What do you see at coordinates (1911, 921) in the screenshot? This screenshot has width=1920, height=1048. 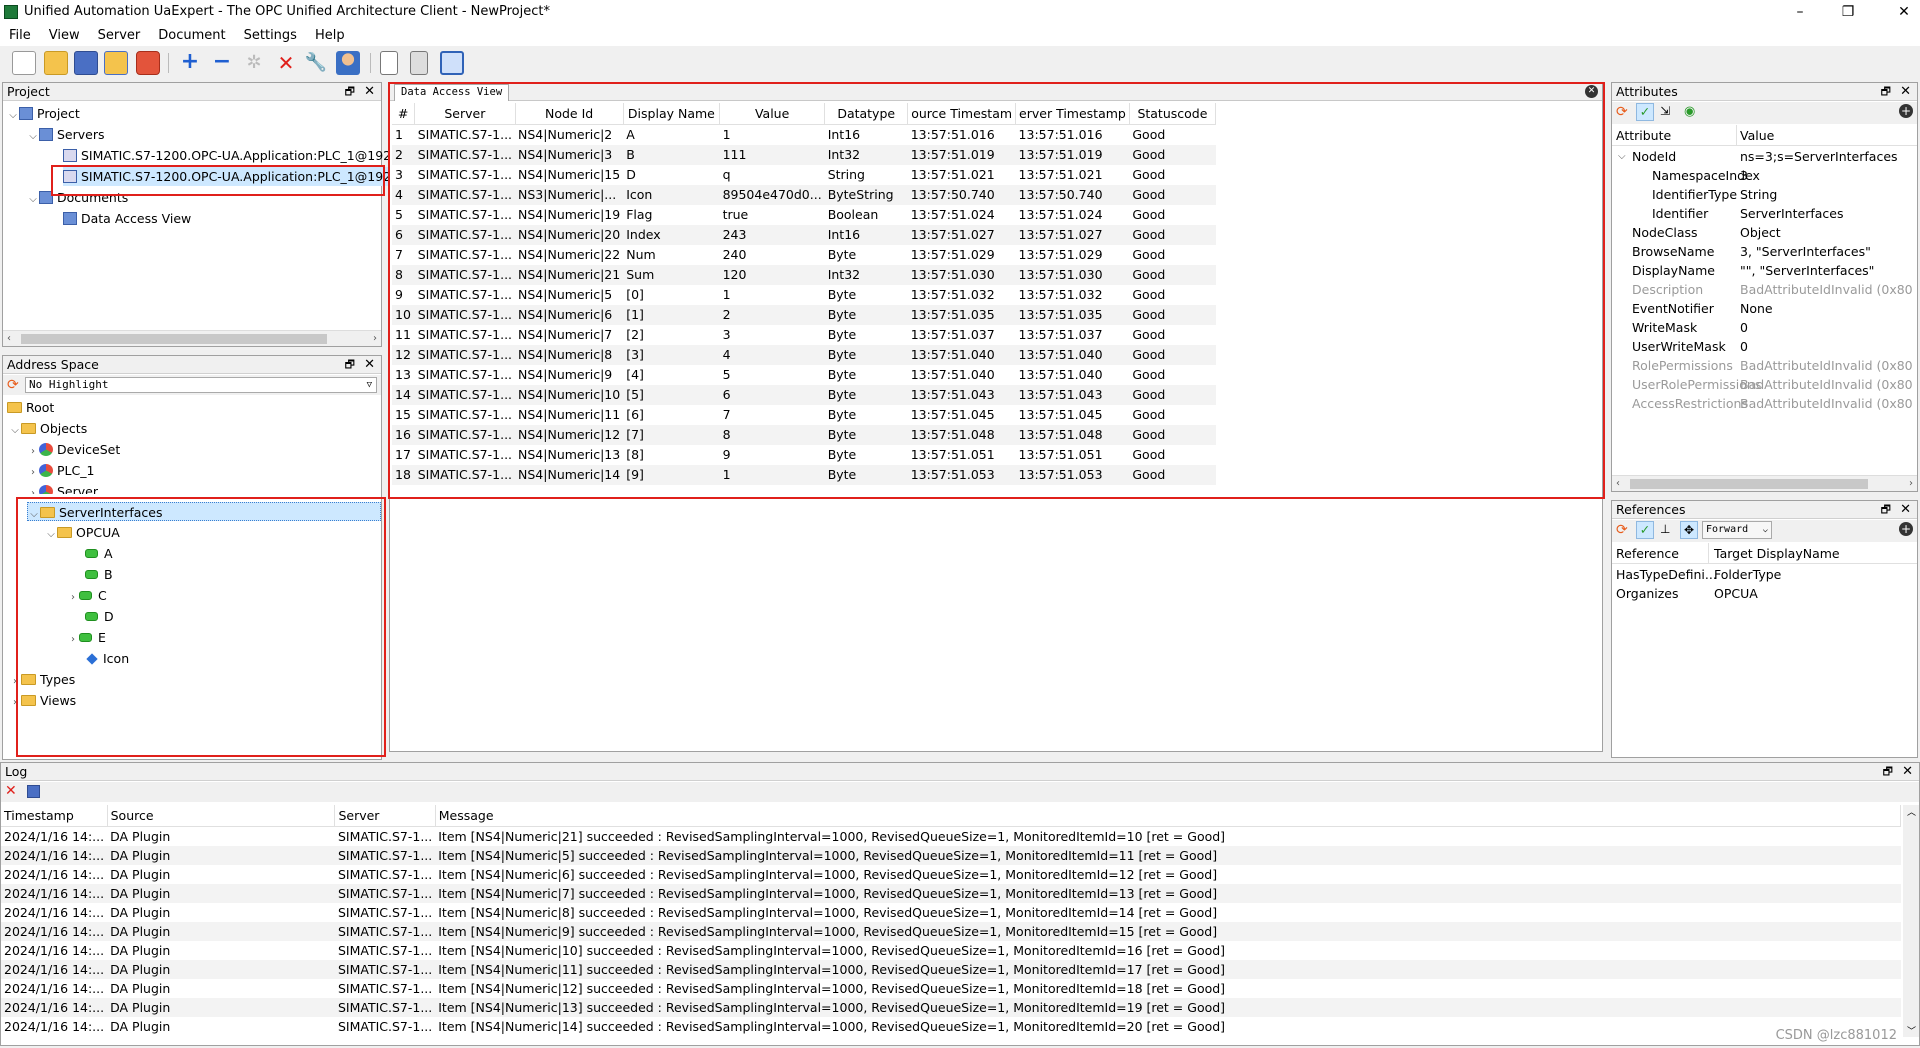 I see `log-vscrollbar: ︿ ﹀` at bounding box center [1911, 921].